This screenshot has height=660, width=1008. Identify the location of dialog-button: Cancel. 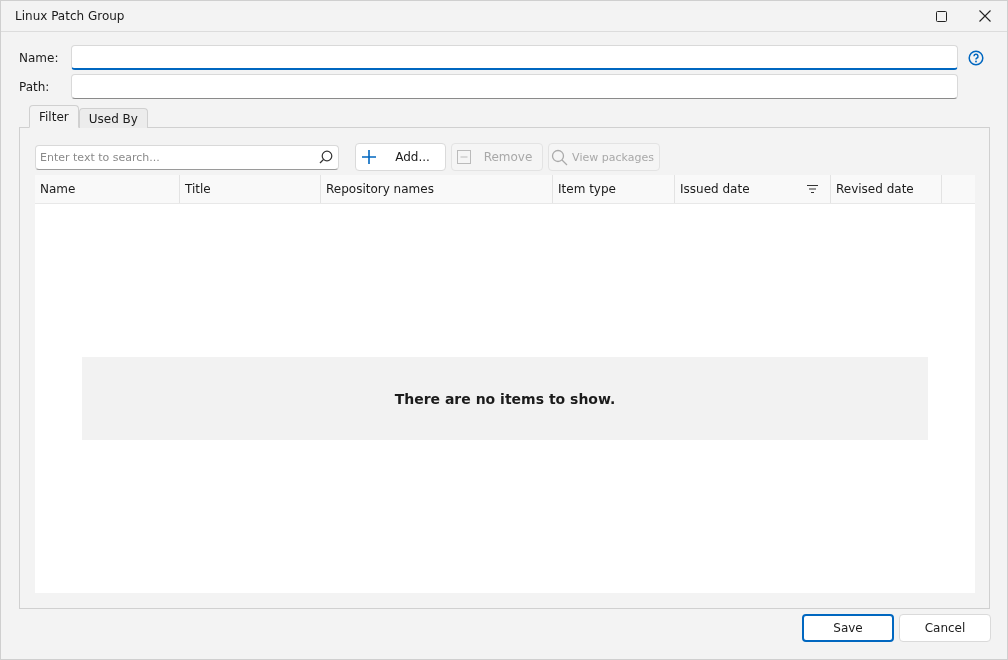
(945, 628).